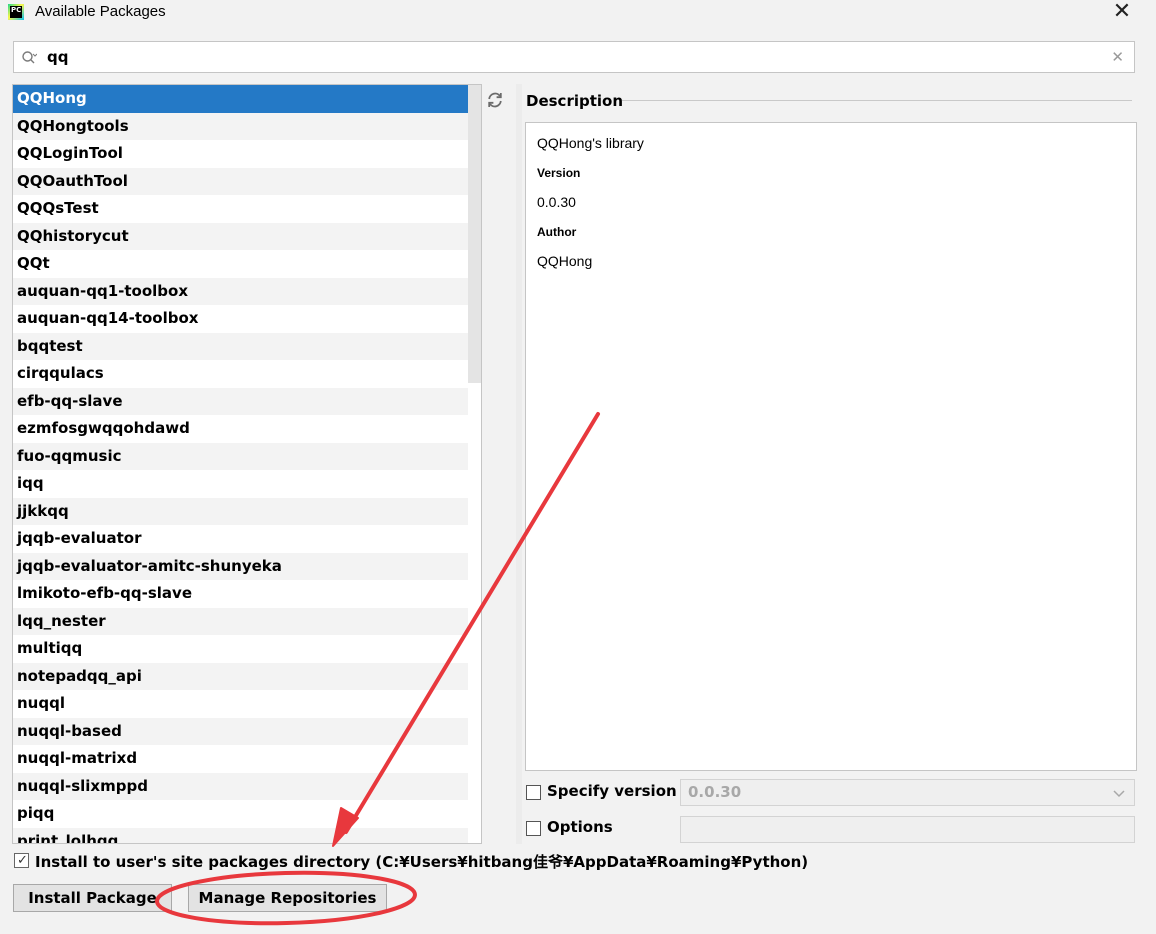 This screenshot has width=1156, height=934. I want to click on package-row: fuo-qqmusic, so click(240, 456).